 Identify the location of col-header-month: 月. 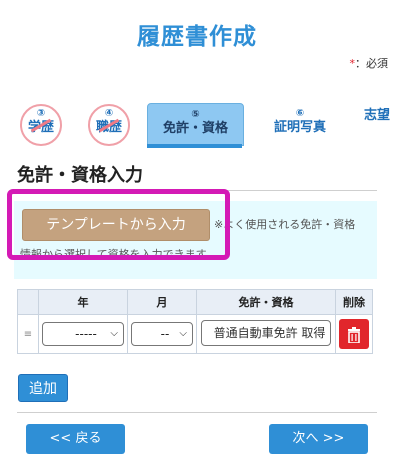
(162, 302).